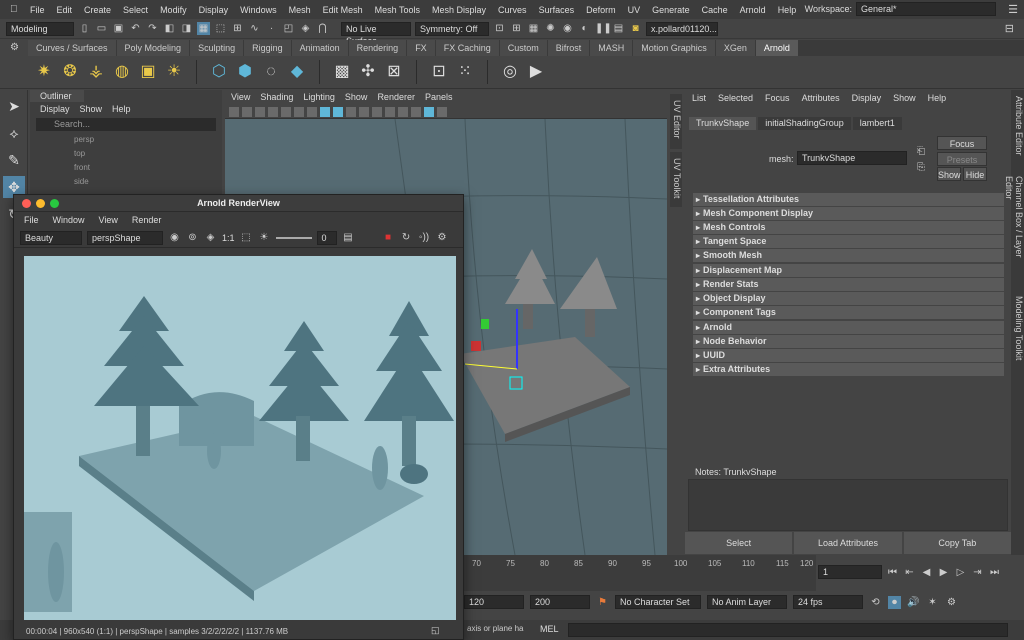 The height and width of the screenshot is (640, 1024). Describe the element at coordinates (439, 72) in the screenshot. I see `texture-manager-icon: ⊡` at that location.